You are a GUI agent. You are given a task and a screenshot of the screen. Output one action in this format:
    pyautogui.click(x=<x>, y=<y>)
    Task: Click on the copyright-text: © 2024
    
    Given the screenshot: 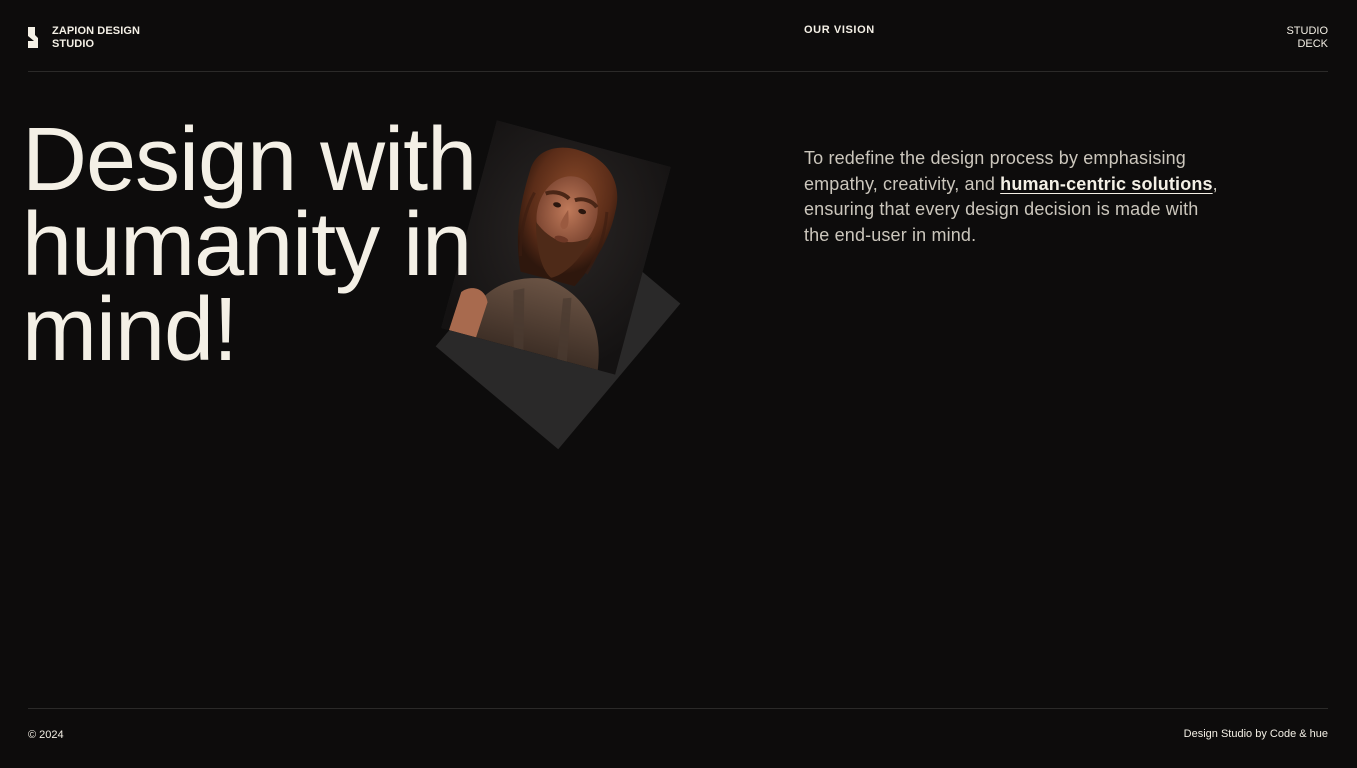 What is the action you would take?
    pyautogui.click(x=46, y=735)
    